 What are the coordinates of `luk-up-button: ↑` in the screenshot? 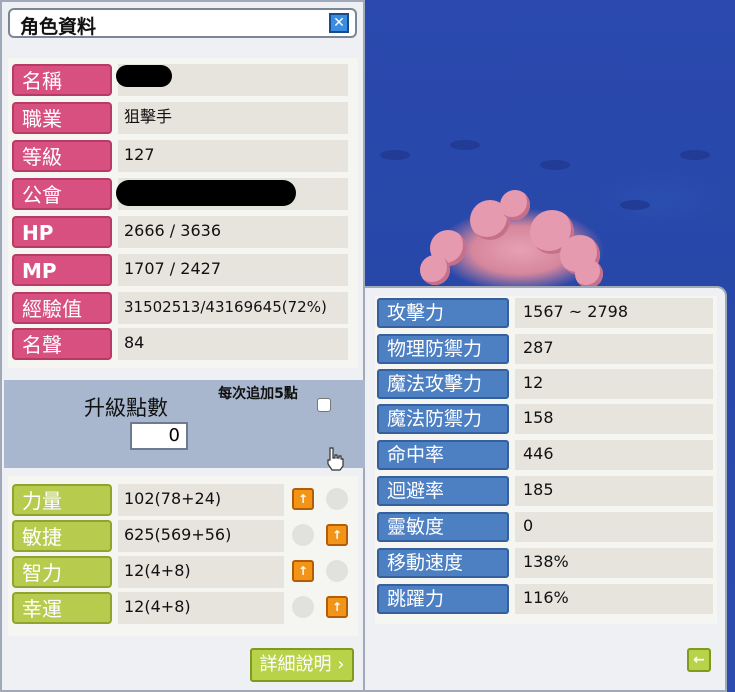 It's located at (337, 607).